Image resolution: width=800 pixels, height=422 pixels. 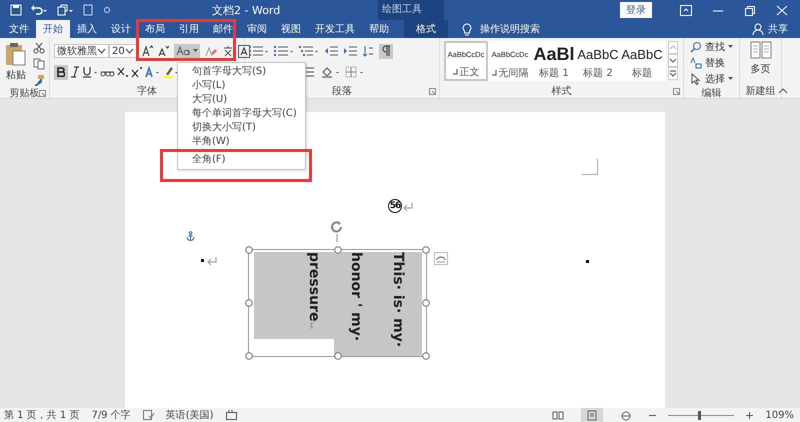 What do you see at coordinates (379, 29) in the screenshot?
I see `ribbon-tab: 帮助` at bounding box center [379, 29].